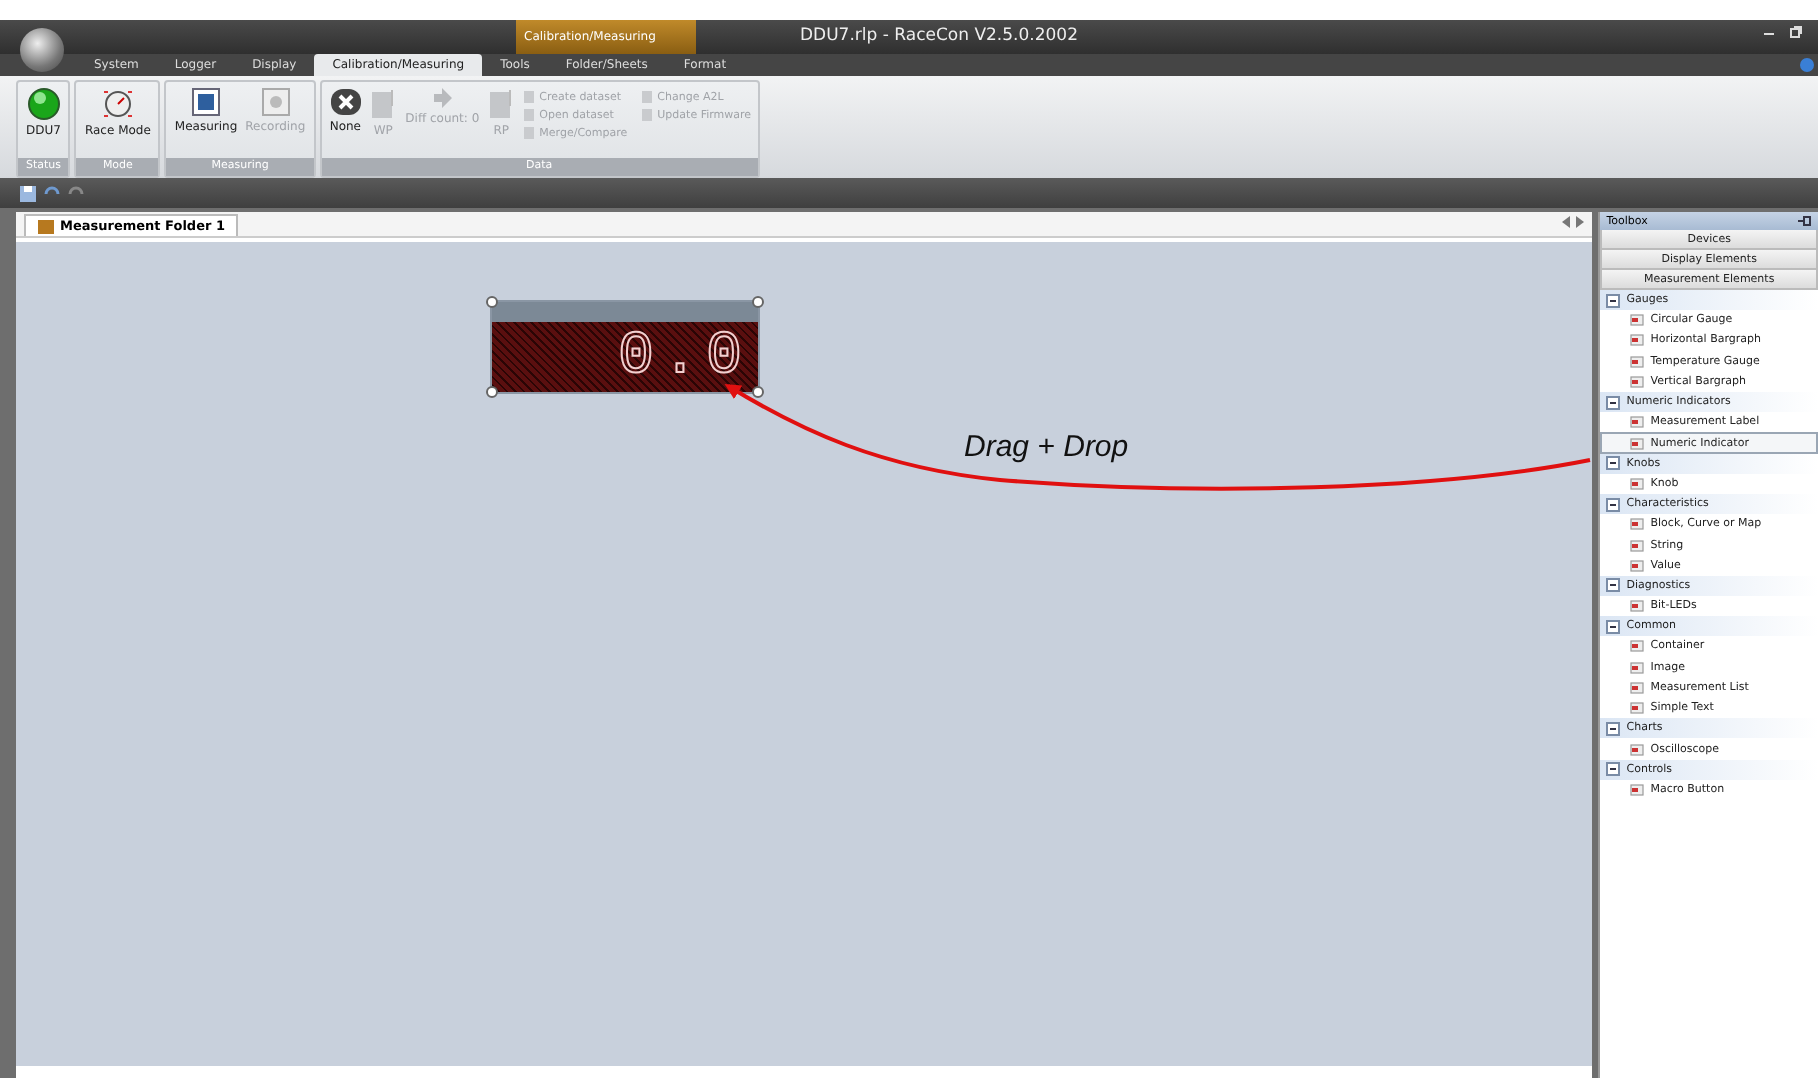  I want to click on gauge-icon, so click(117, 104).